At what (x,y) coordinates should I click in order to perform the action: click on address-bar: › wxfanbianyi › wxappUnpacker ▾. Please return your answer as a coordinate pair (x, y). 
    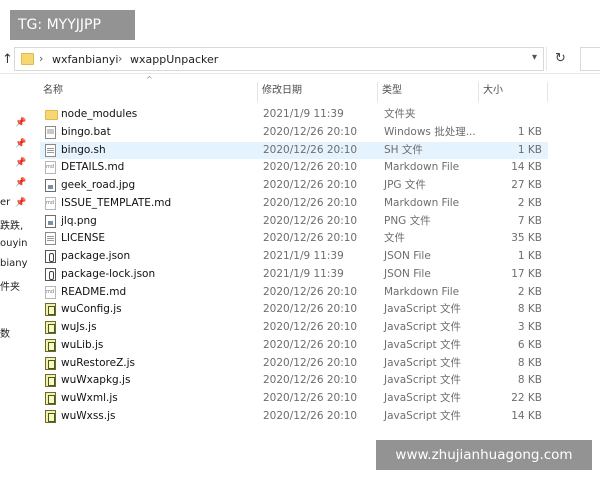
    Looking at the image, I should click on (279, 59).